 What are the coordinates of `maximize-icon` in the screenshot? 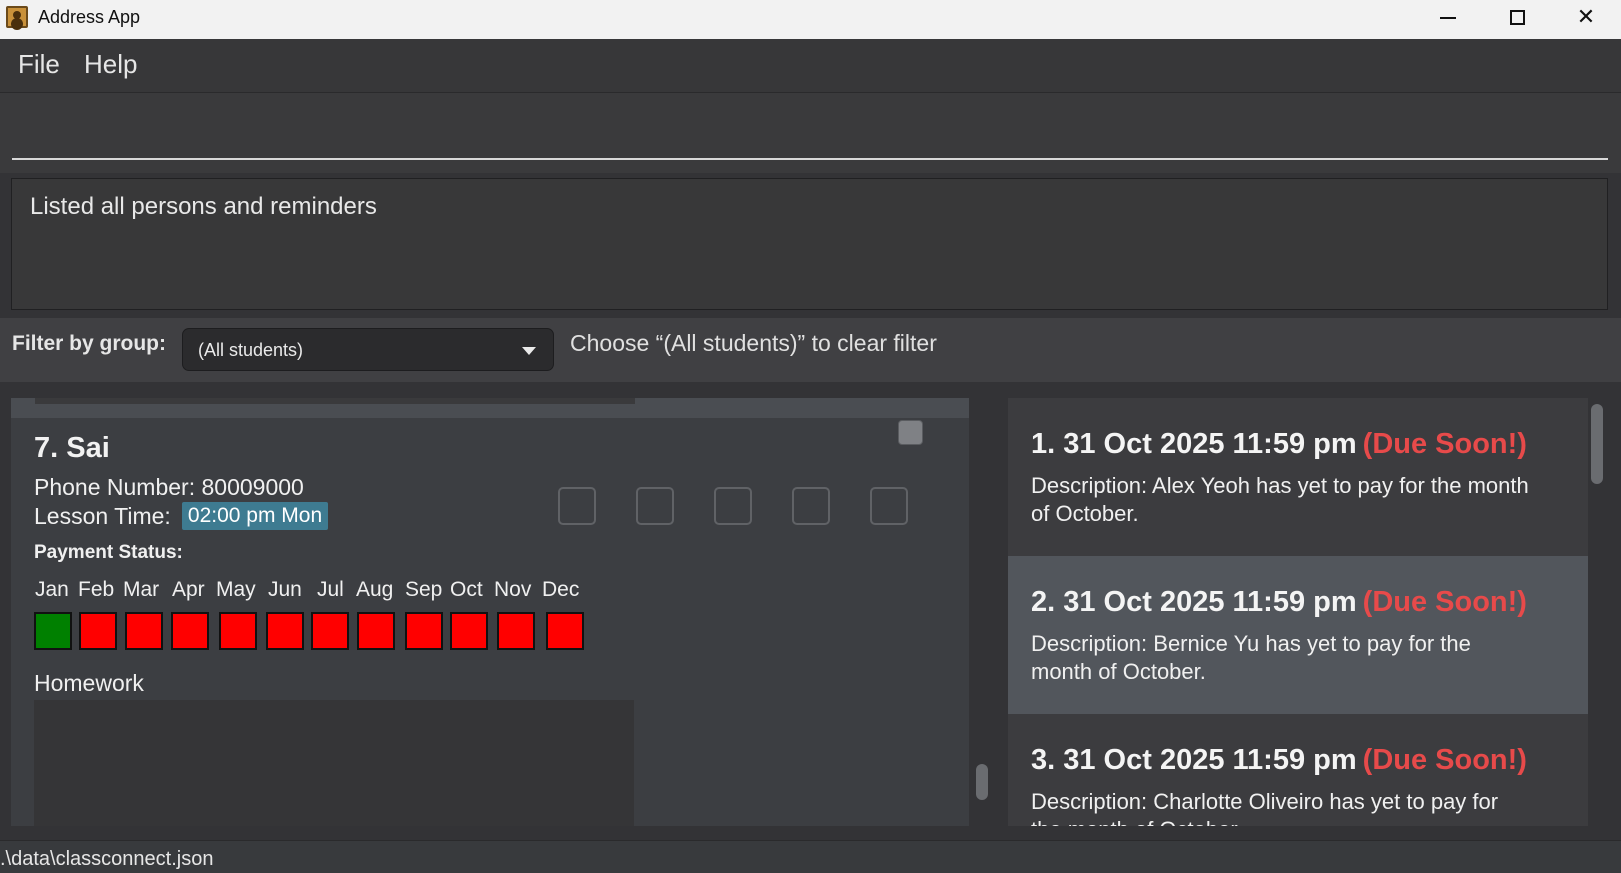 It's located at (1517, 17).